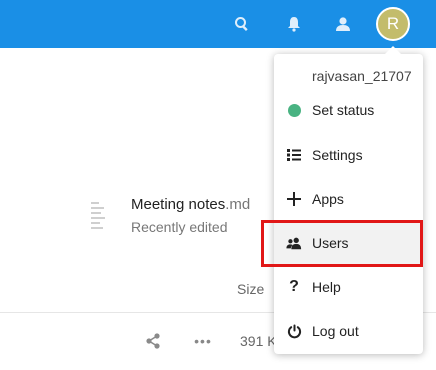 The width and height of the screenshot is (436, 370). I want to click on file-extension: .md, so click(238, 204).